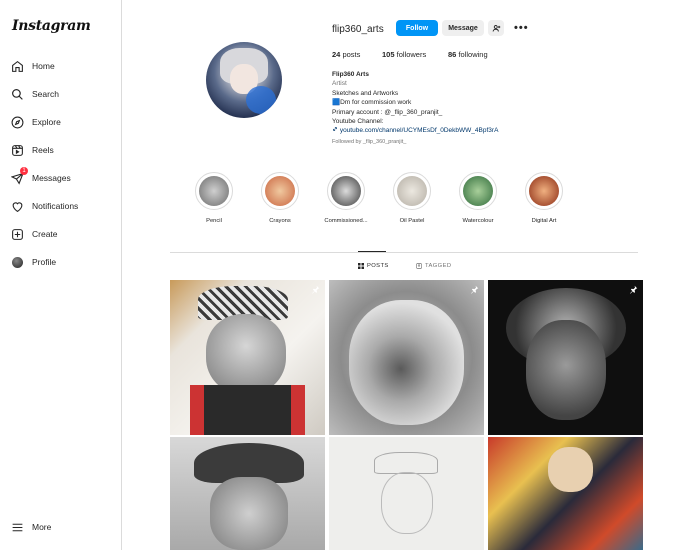 Image resolution: width=686 pixels, height=550 pixels. I want to click on reels-icon, so click(17, 150).